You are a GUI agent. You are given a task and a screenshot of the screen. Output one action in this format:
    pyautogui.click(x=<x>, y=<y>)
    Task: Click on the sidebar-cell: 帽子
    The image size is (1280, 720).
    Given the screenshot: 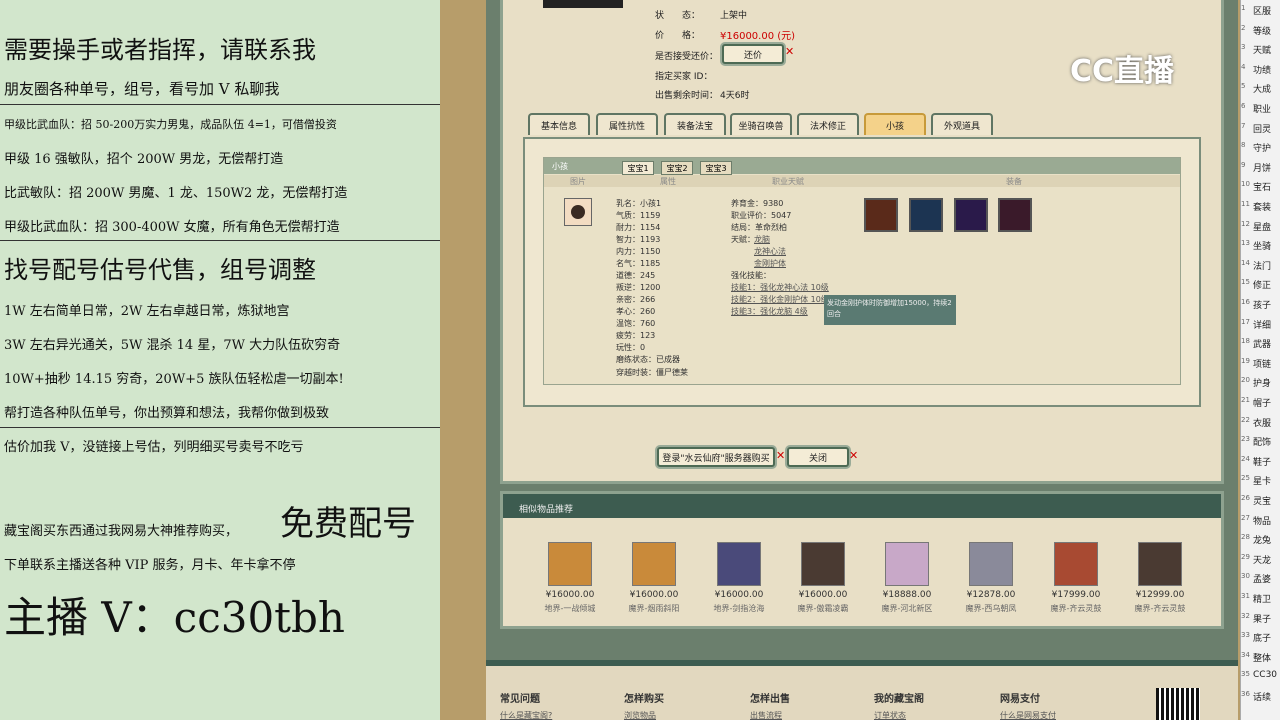 What is the action you would take?
    pyautogui.click(x=1262, y=402)
    